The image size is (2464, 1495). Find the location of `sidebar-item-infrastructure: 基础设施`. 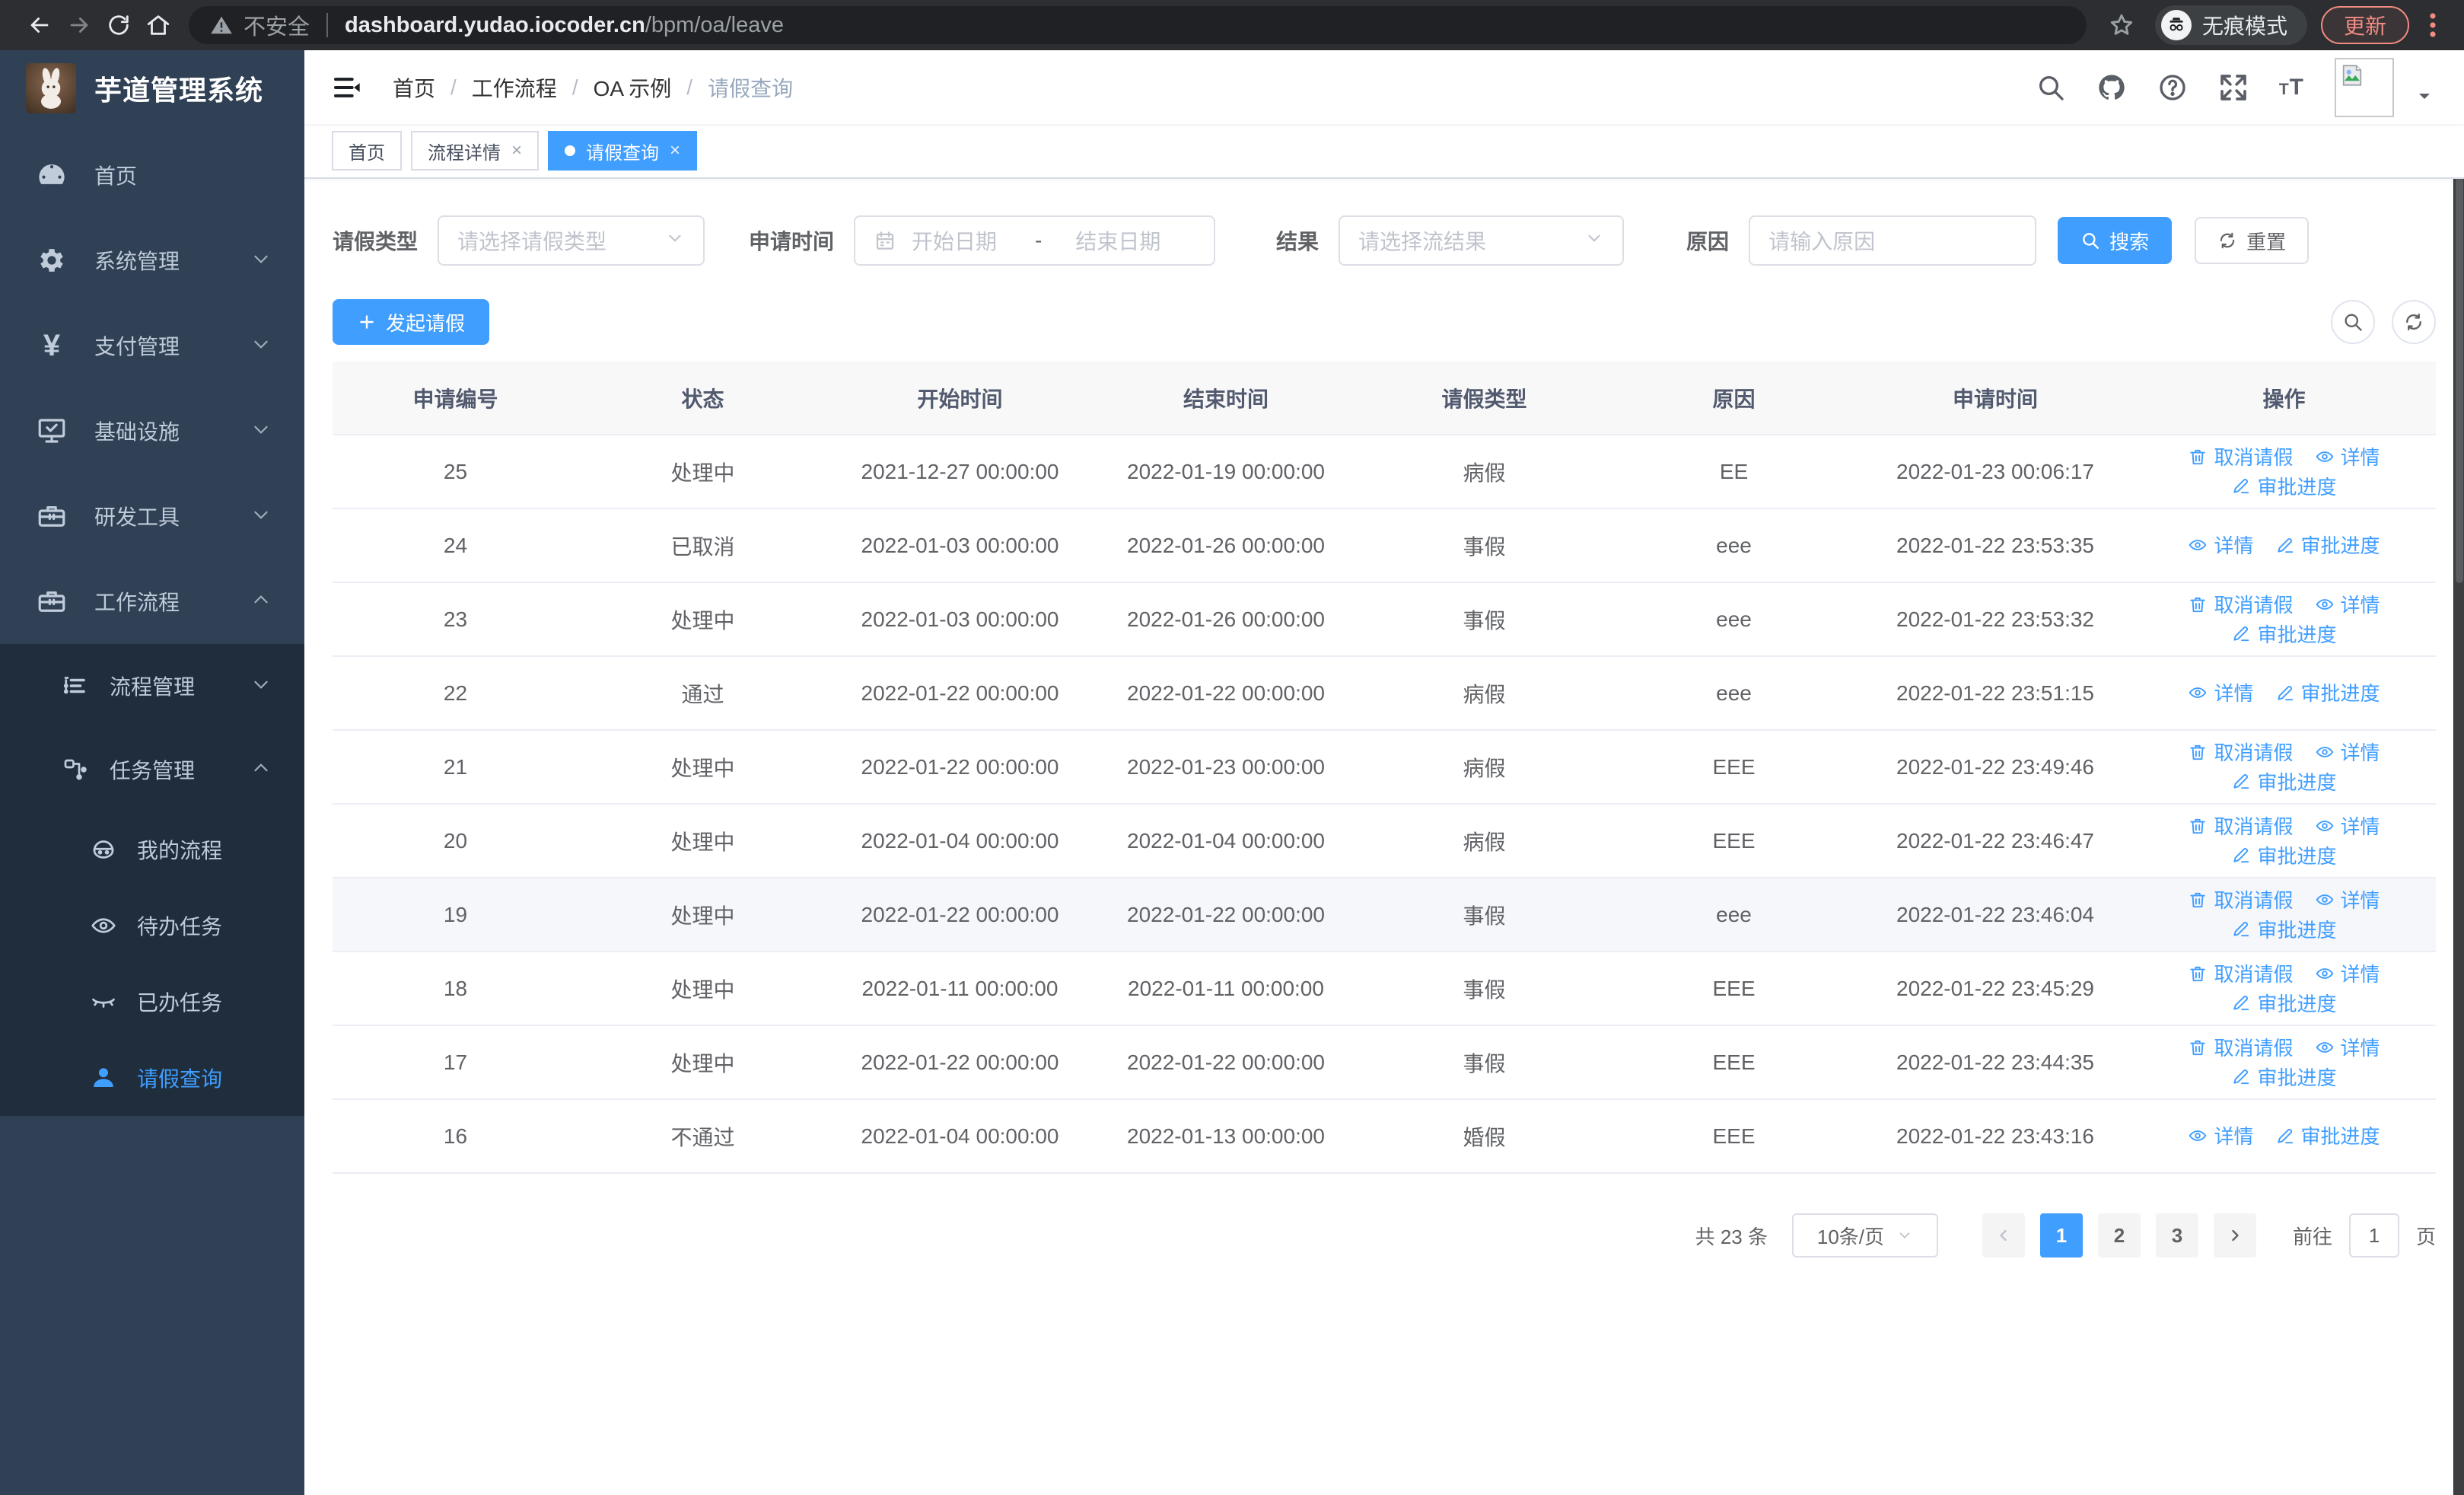

sidebar-item-infrastructure: 基础设施 is located at coordinates (152, 431).